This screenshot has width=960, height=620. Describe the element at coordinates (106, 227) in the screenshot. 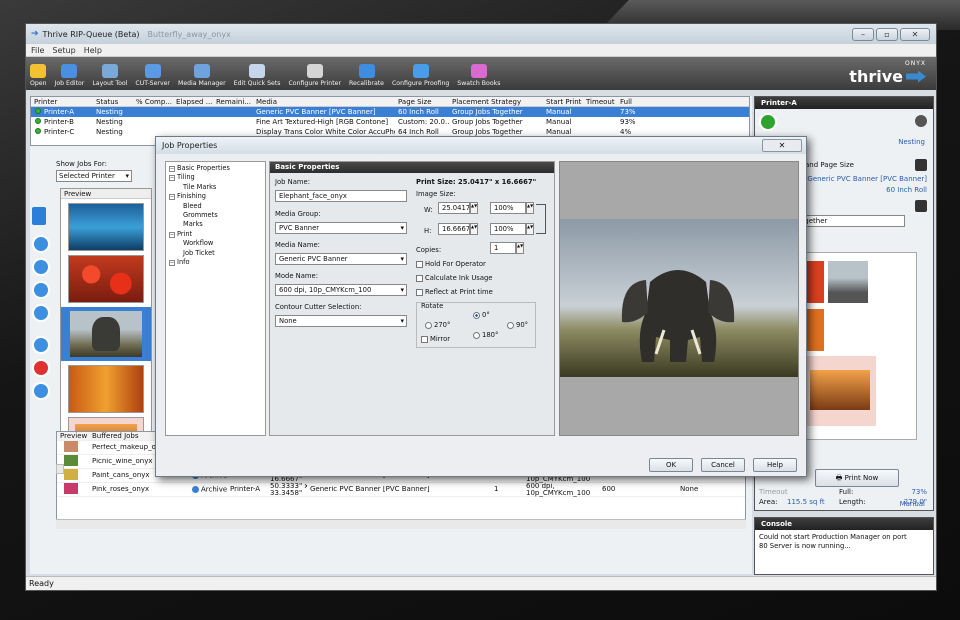

I see `thumb-swimmer` at that location.